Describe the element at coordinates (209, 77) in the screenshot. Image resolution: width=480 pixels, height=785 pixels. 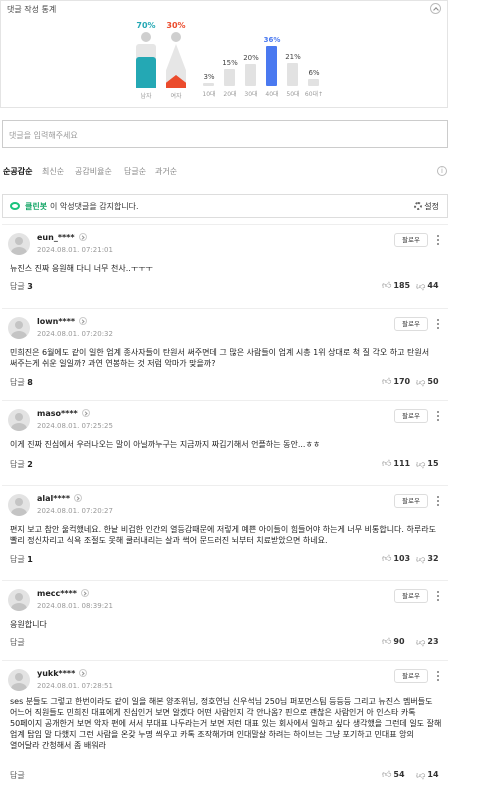
I see `age-pct: 3%` at that location.